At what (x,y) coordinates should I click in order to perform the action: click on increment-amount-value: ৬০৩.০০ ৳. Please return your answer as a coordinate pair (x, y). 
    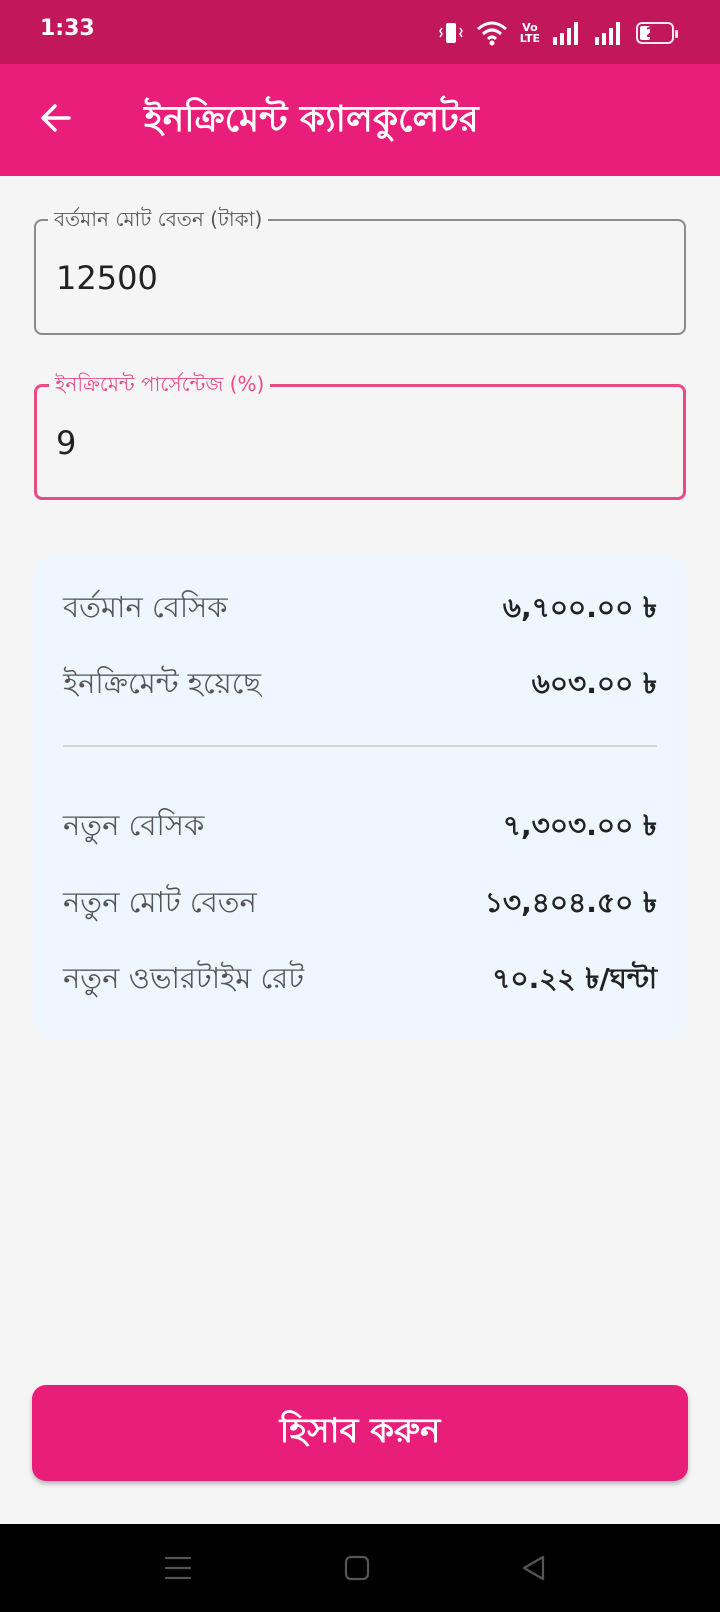
    Looking at the image, I should click on (594, 683).